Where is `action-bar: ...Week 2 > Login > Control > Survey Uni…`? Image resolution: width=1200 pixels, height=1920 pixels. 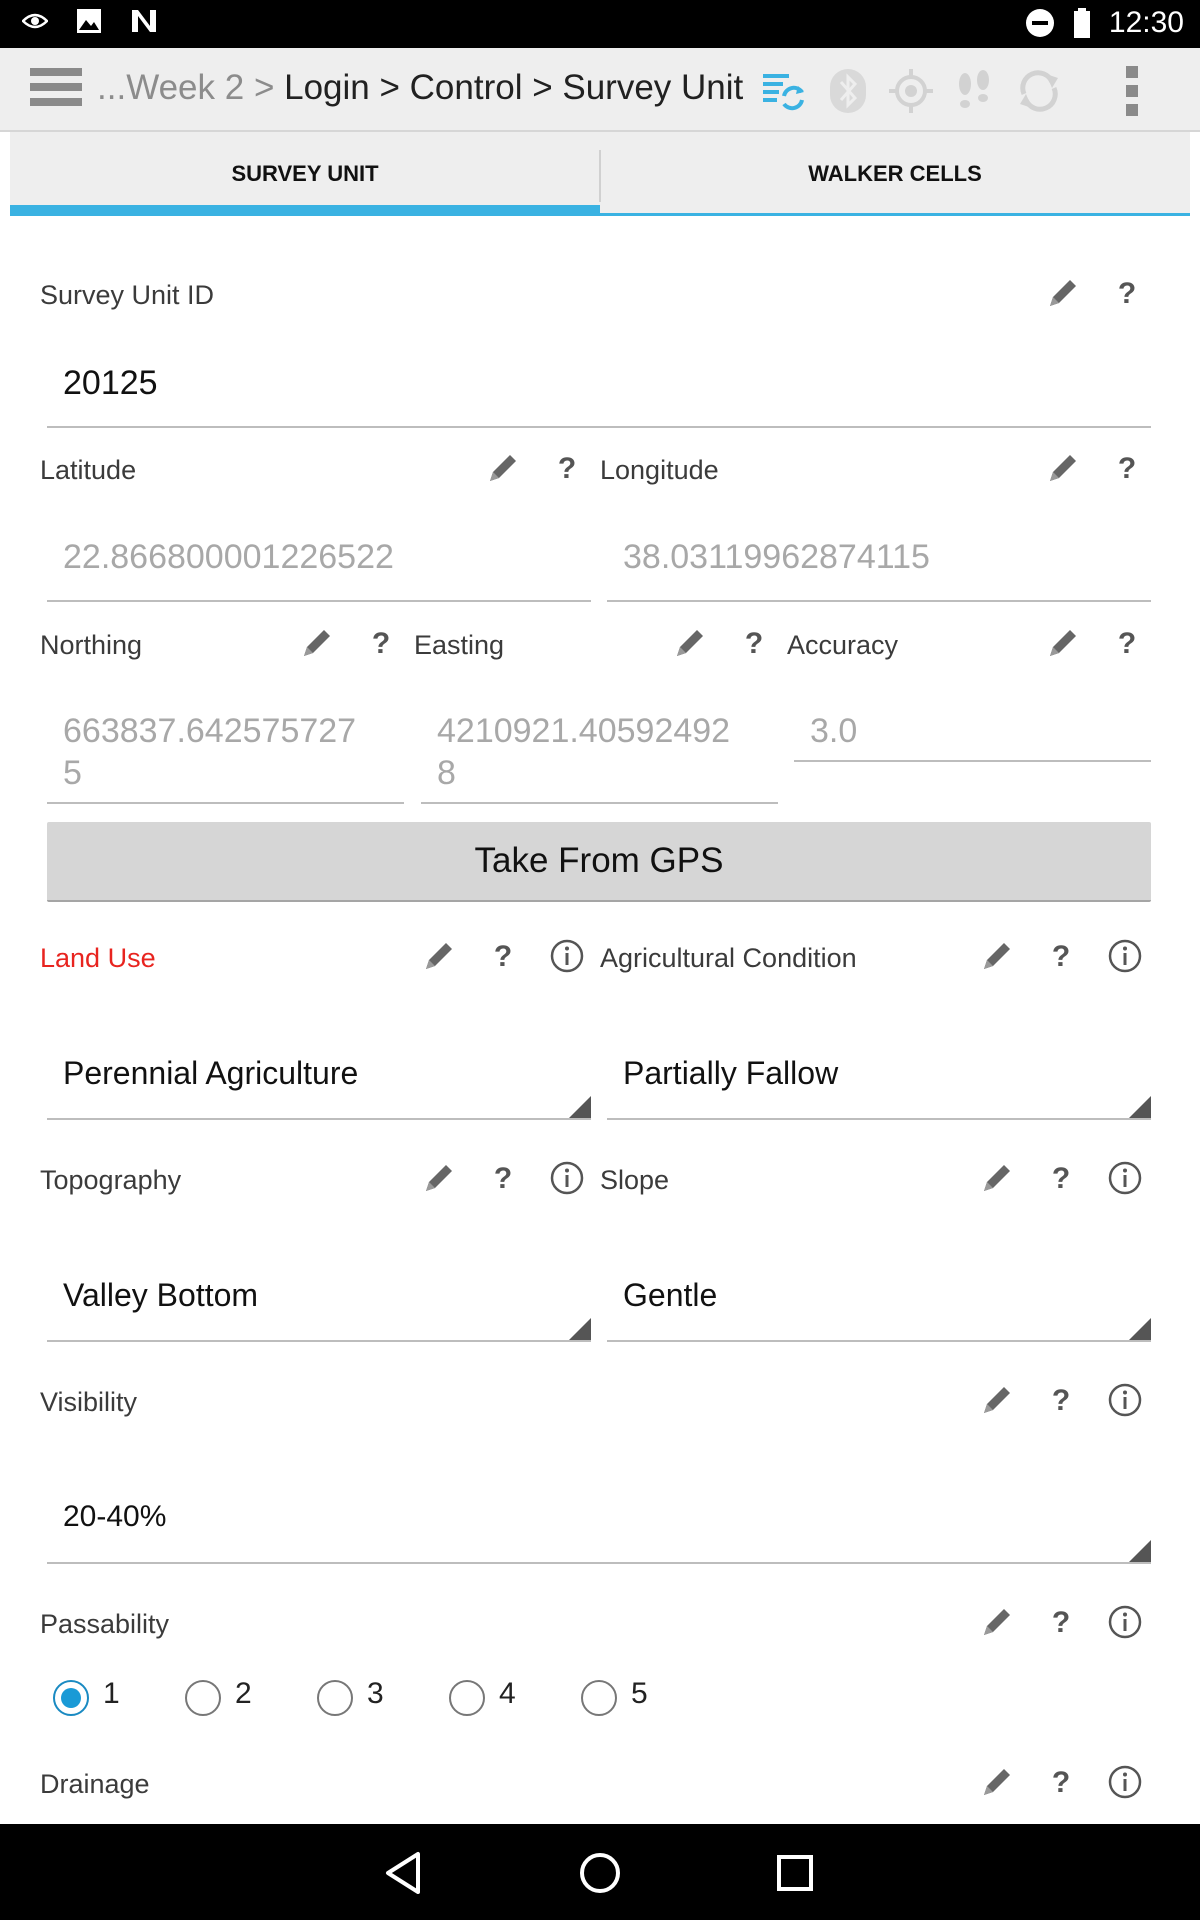
action-bar: ...Week 2 > Login > Control > Survey Uni… is located at coordinates (600, 90).